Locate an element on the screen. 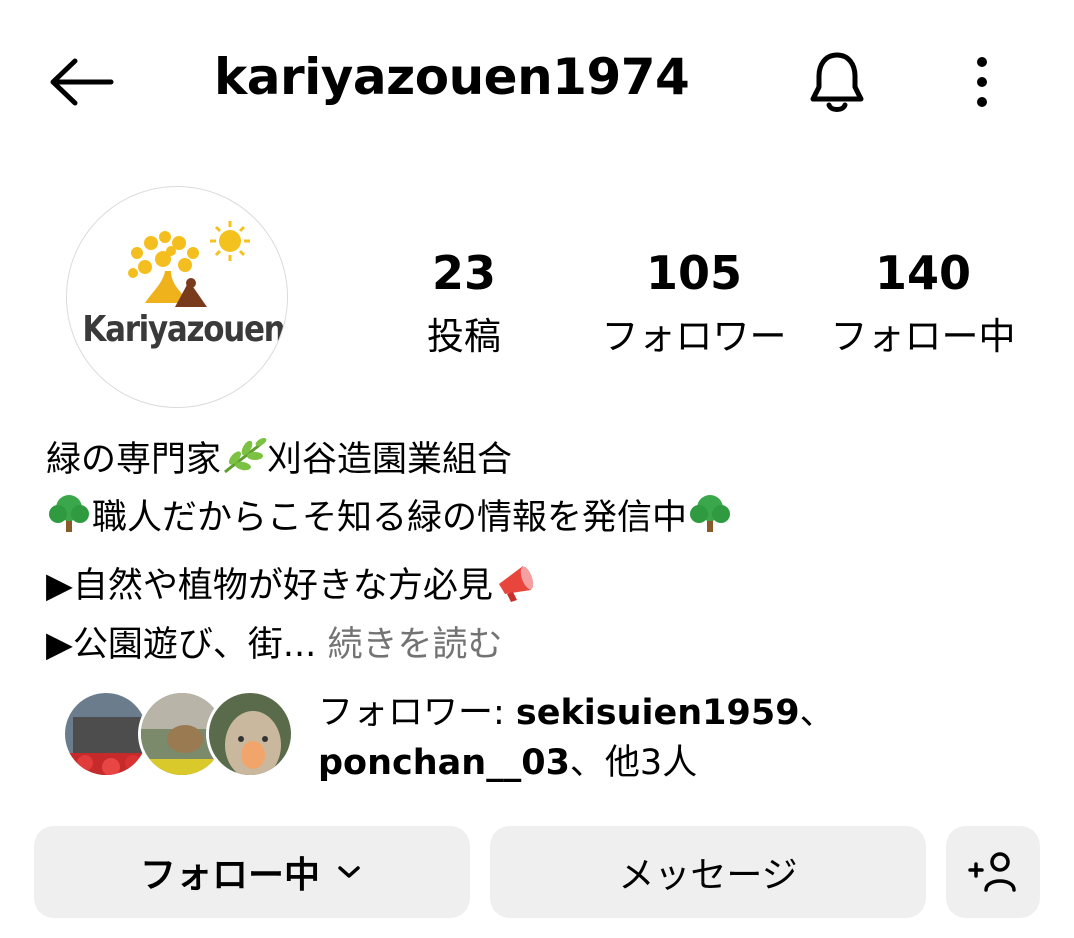  bio-line-1: 緑の専門家 刈谷造園業組合 is located at coordinates (279, 457).